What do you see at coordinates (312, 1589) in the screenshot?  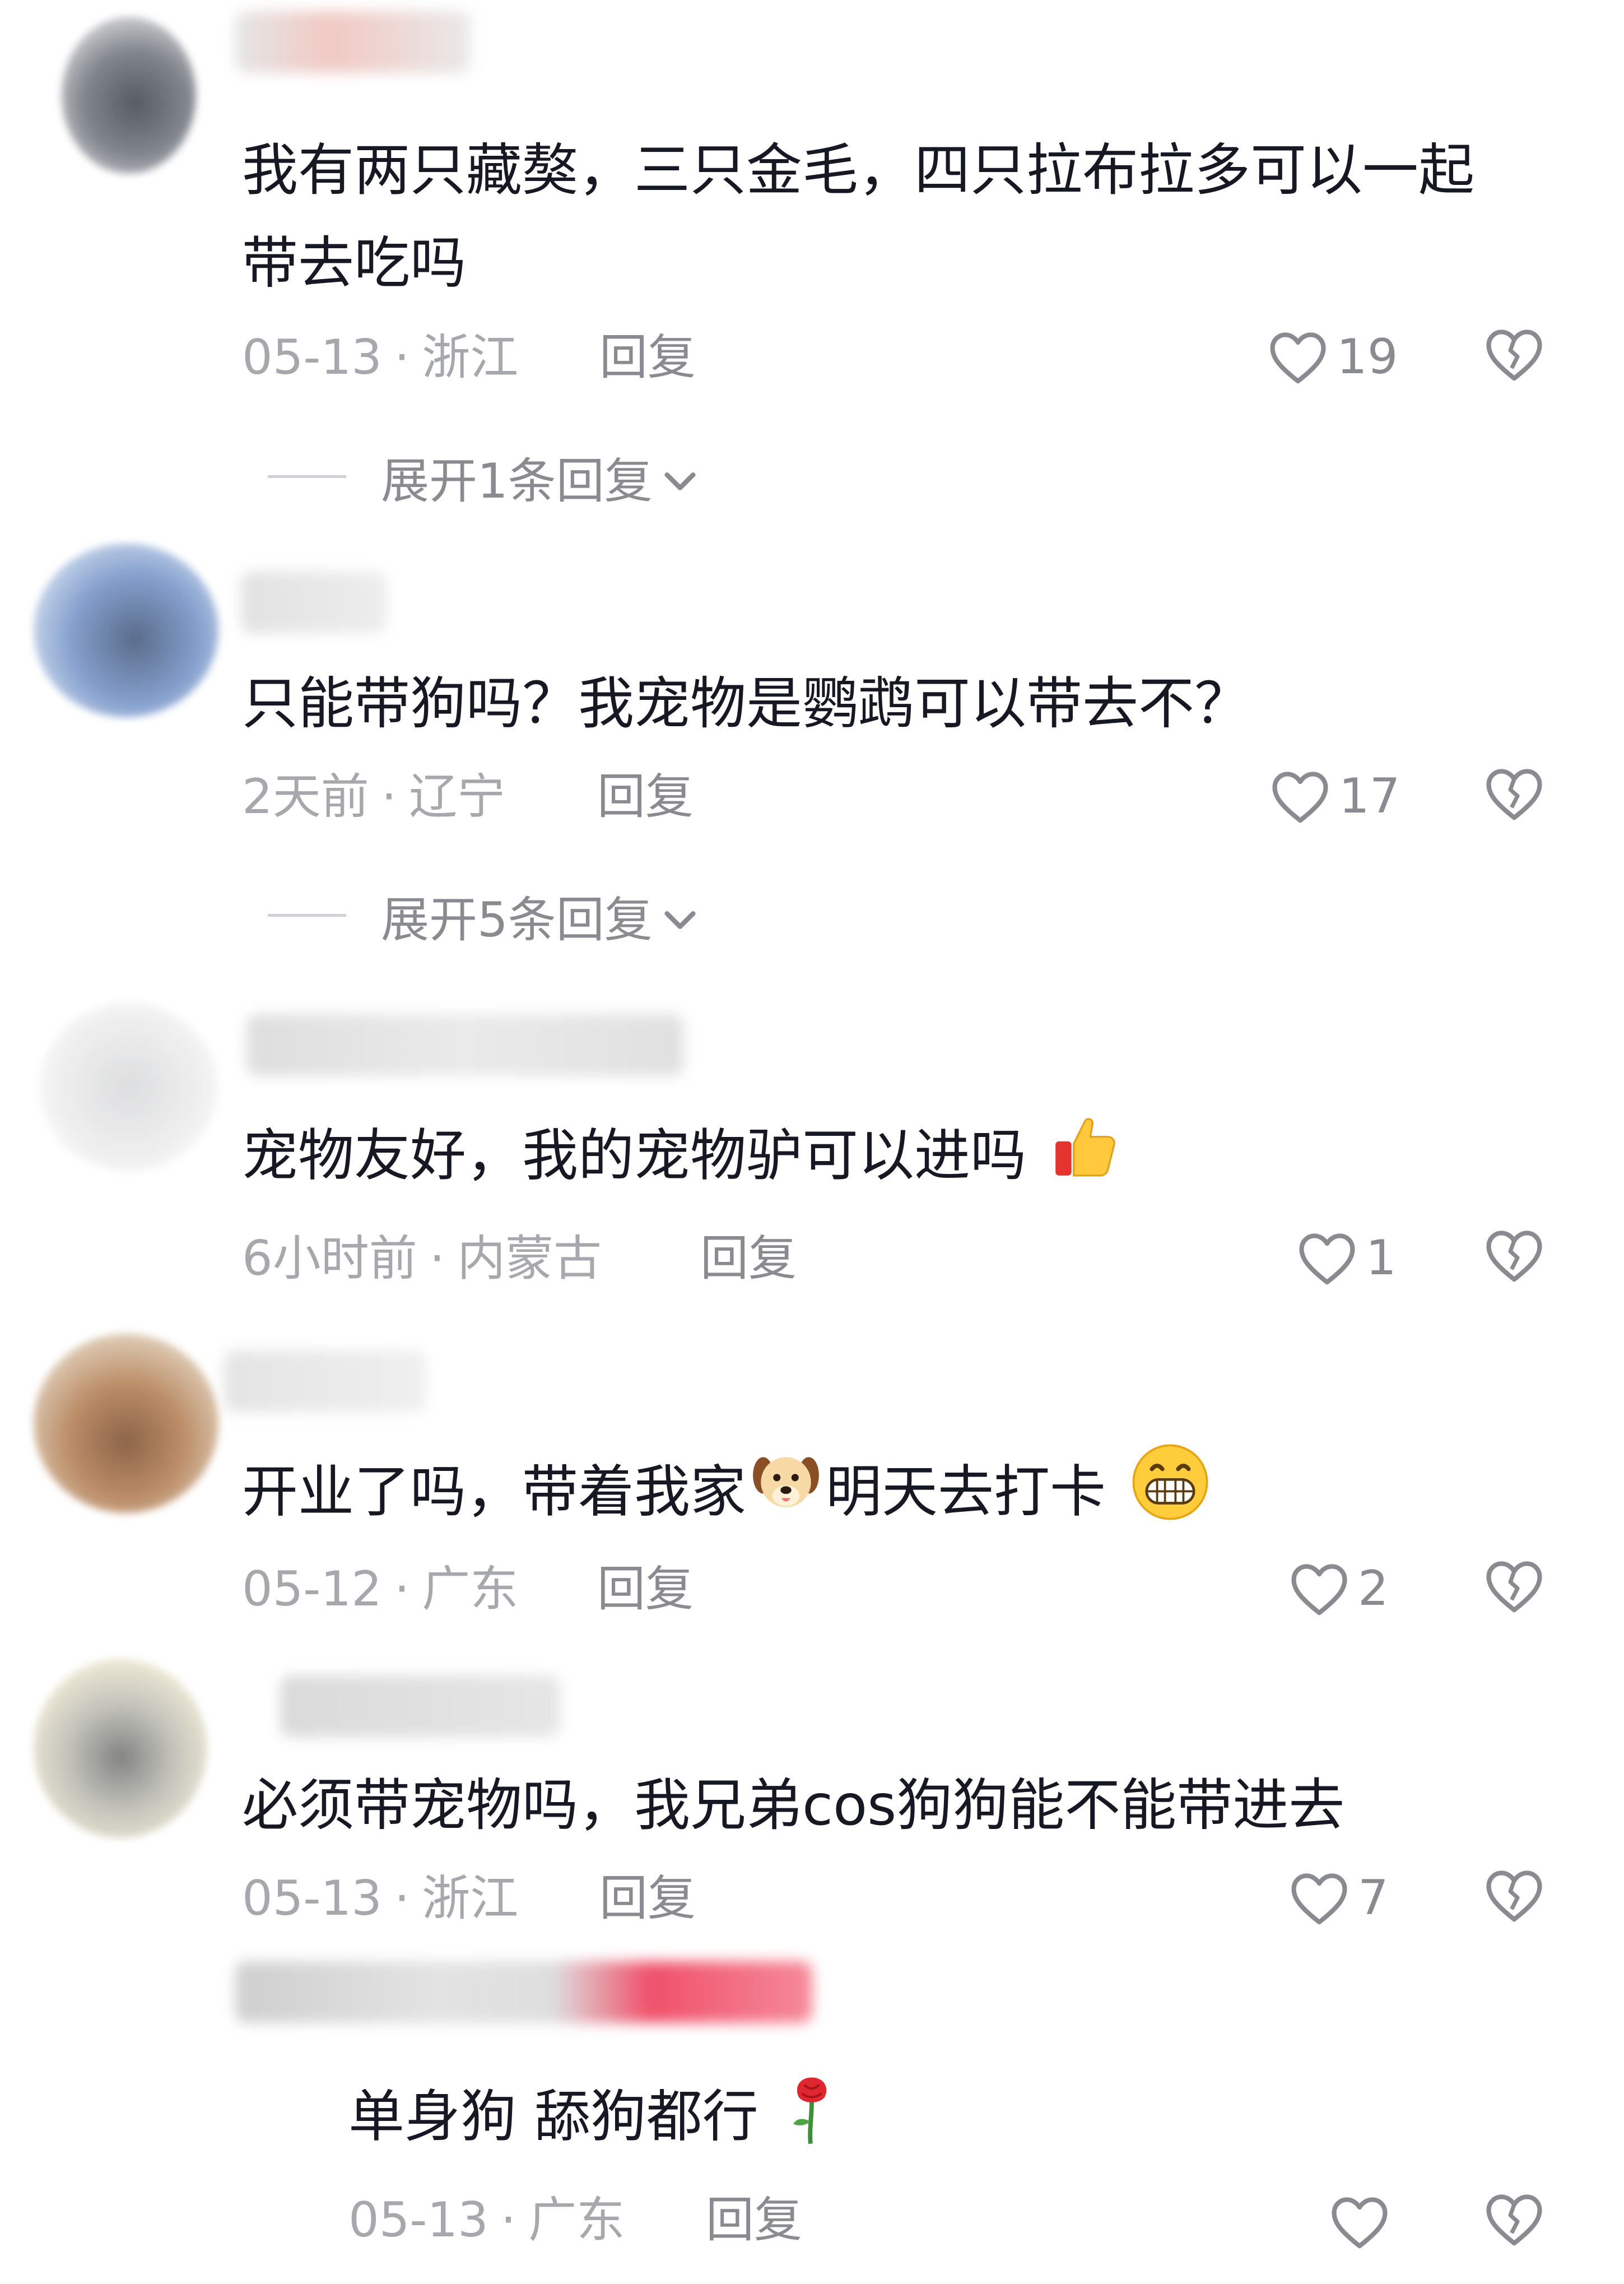 I see `comment-date: 05-12` at bounding box center [312, 1589].